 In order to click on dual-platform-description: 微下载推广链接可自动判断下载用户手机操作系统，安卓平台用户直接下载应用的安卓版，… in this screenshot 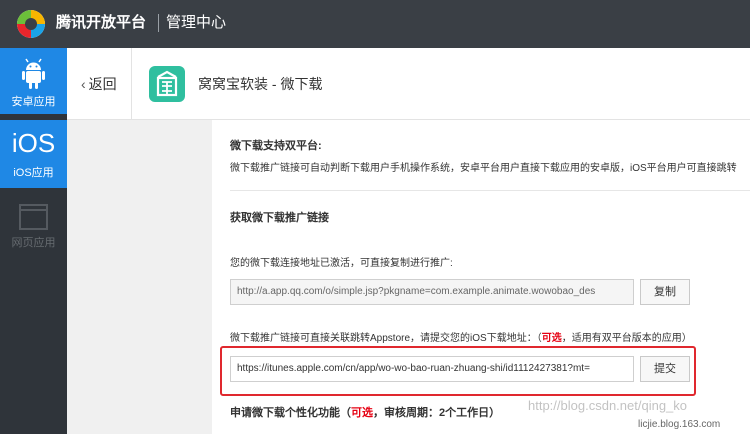, I will do `click(483, 168)`.